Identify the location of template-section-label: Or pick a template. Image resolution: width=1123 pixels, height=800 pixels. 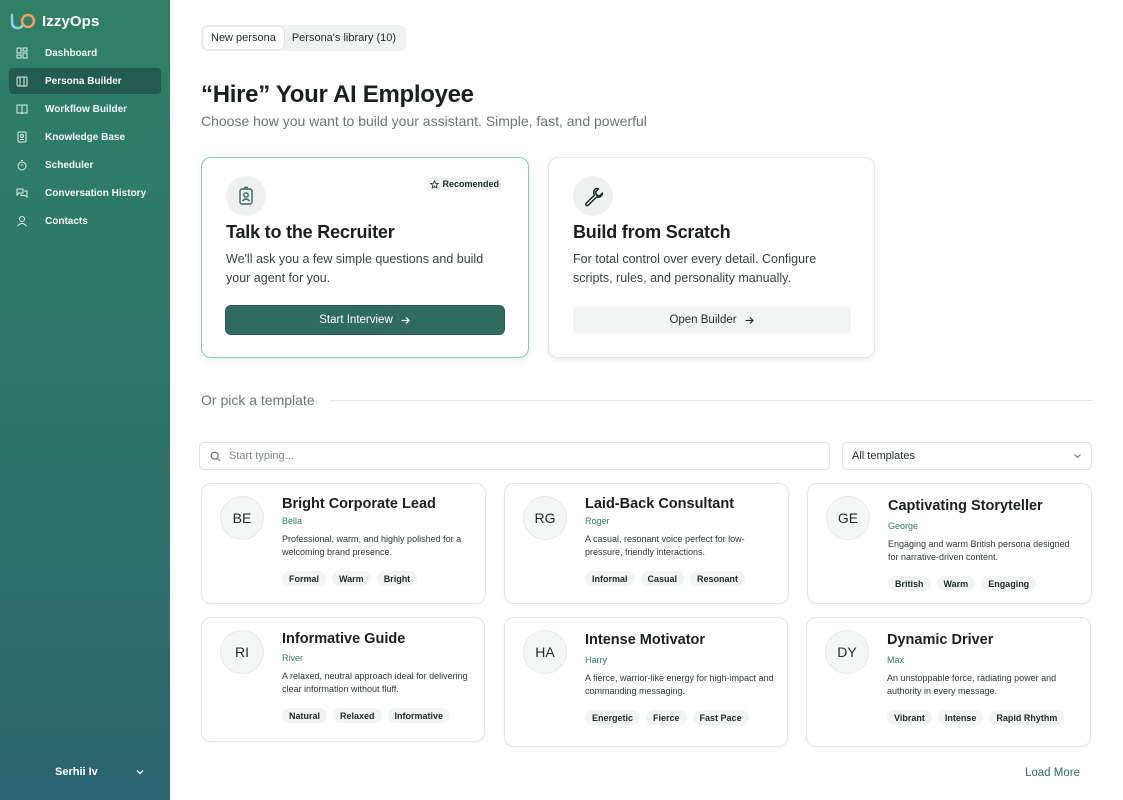
(258, 400).